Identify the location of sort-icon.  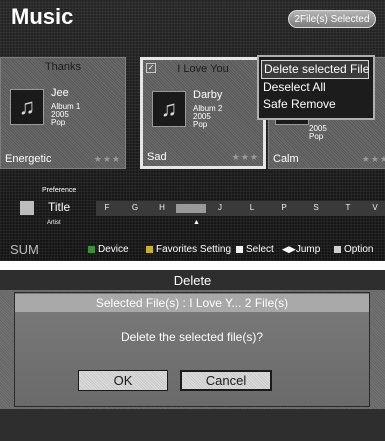
(27, 208).